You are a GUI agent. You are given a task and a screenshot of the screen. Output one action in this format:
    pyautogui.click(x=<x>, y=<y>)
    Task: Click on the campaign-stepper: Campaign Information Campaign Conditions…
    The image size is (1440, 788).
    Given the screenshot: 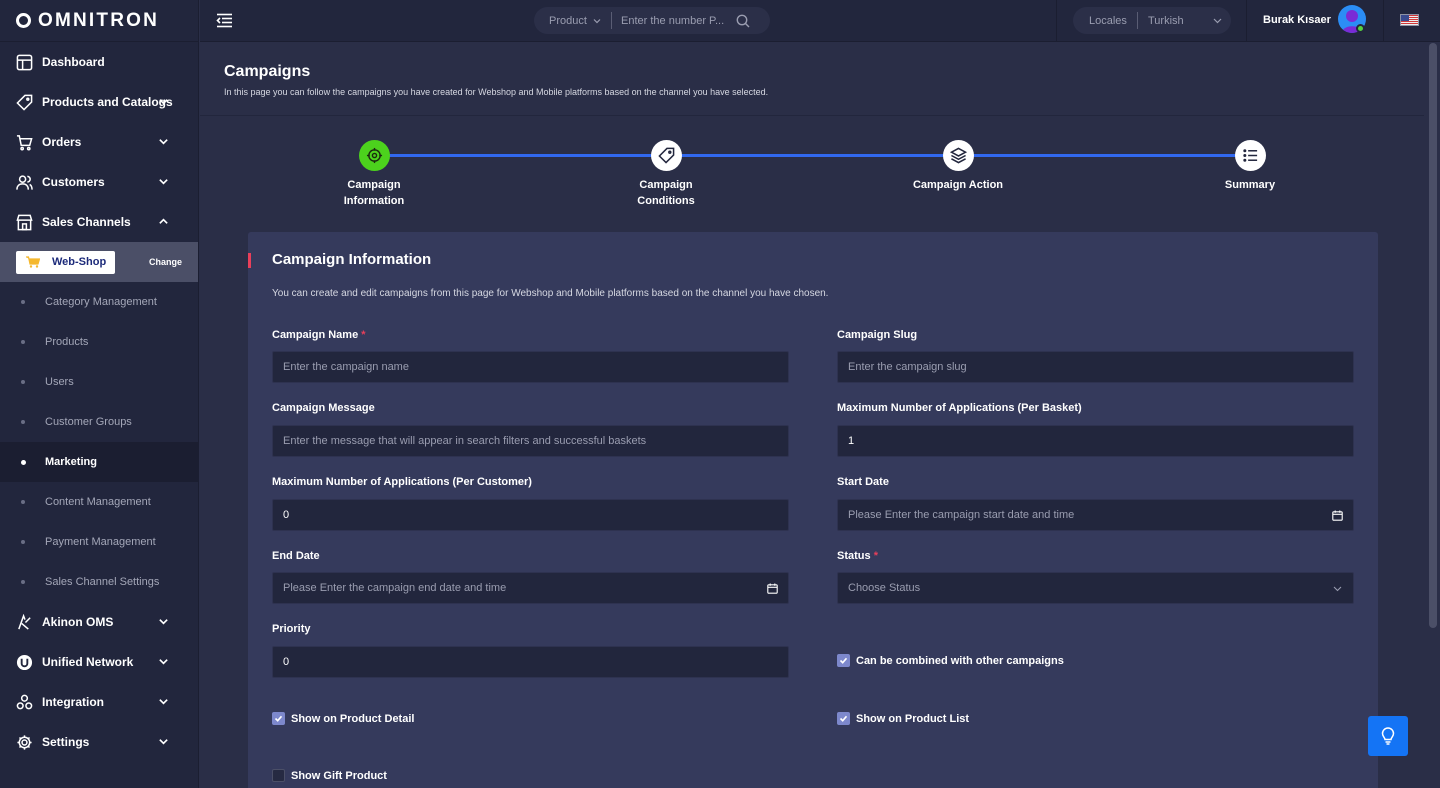 What is the action you would take?
    pyautogui.click(x=812, y=171)
    